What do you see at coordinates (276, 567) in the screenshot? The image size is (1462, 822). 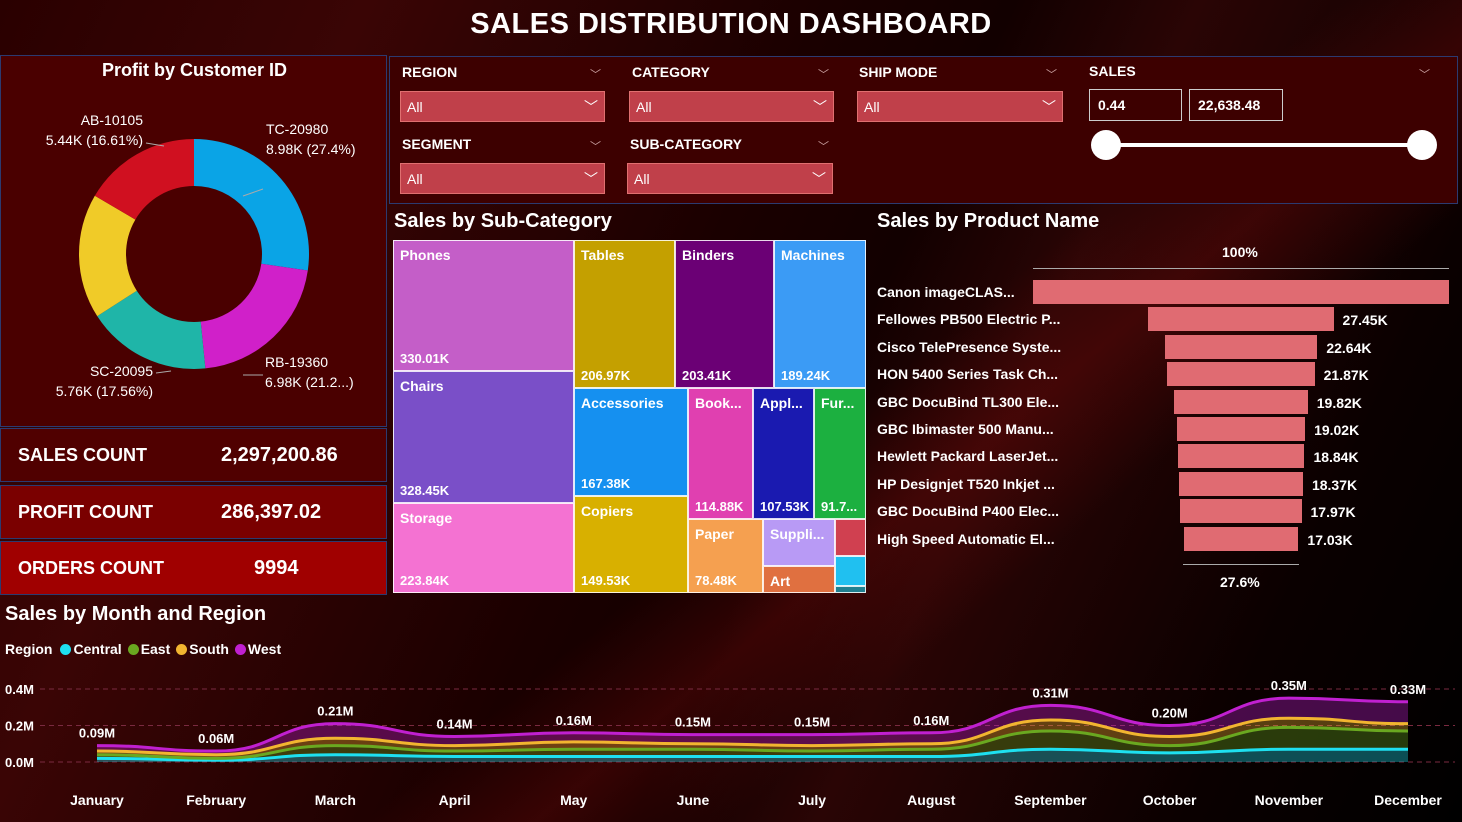 I see `kpi-value: 9994` at bounding box center [276, 567].